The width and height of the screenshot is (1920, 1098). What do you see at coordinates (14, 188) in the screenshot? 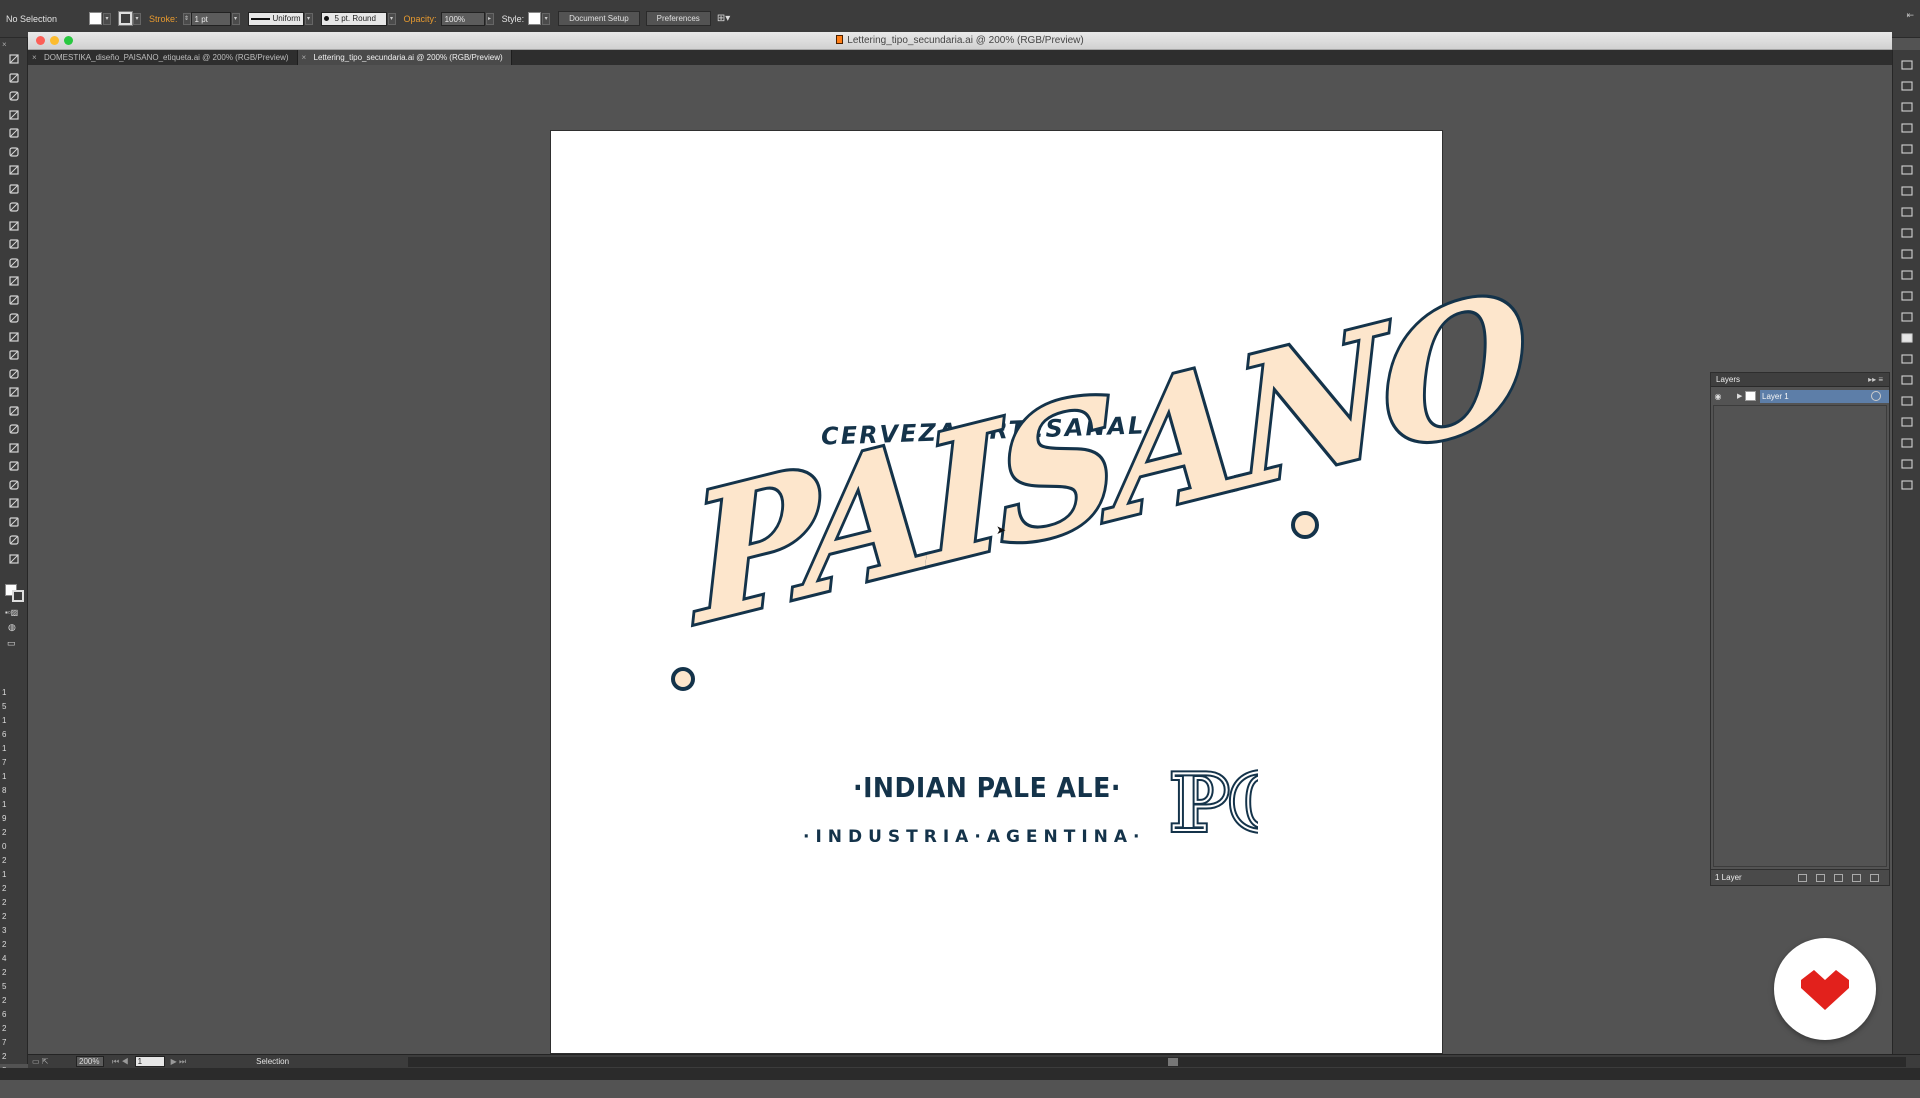
I see `rectangle-icon` at bounding box center [14, 188].